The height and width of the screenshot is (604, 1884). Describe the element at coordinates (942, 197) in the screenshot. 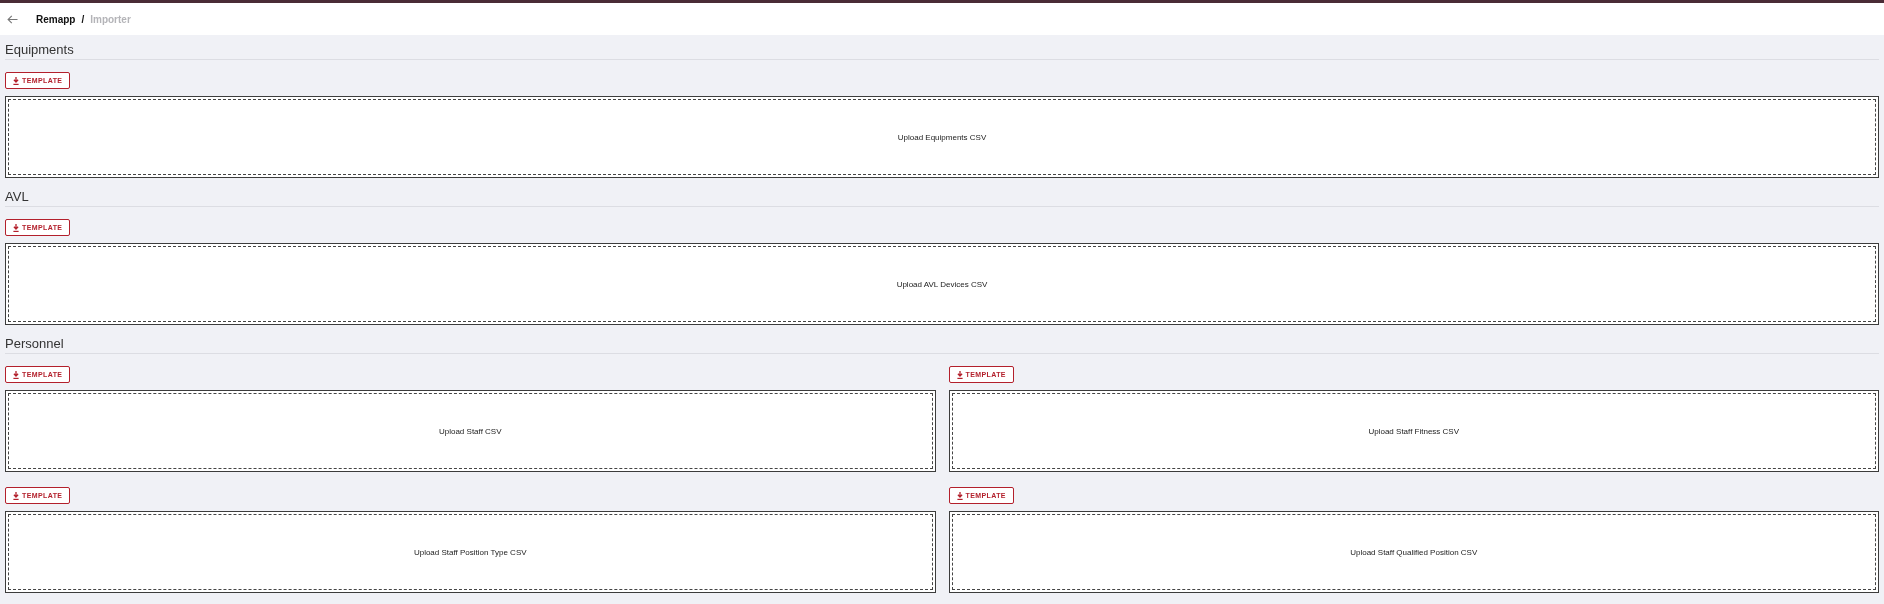

I see `section-title: AVL` at that location.